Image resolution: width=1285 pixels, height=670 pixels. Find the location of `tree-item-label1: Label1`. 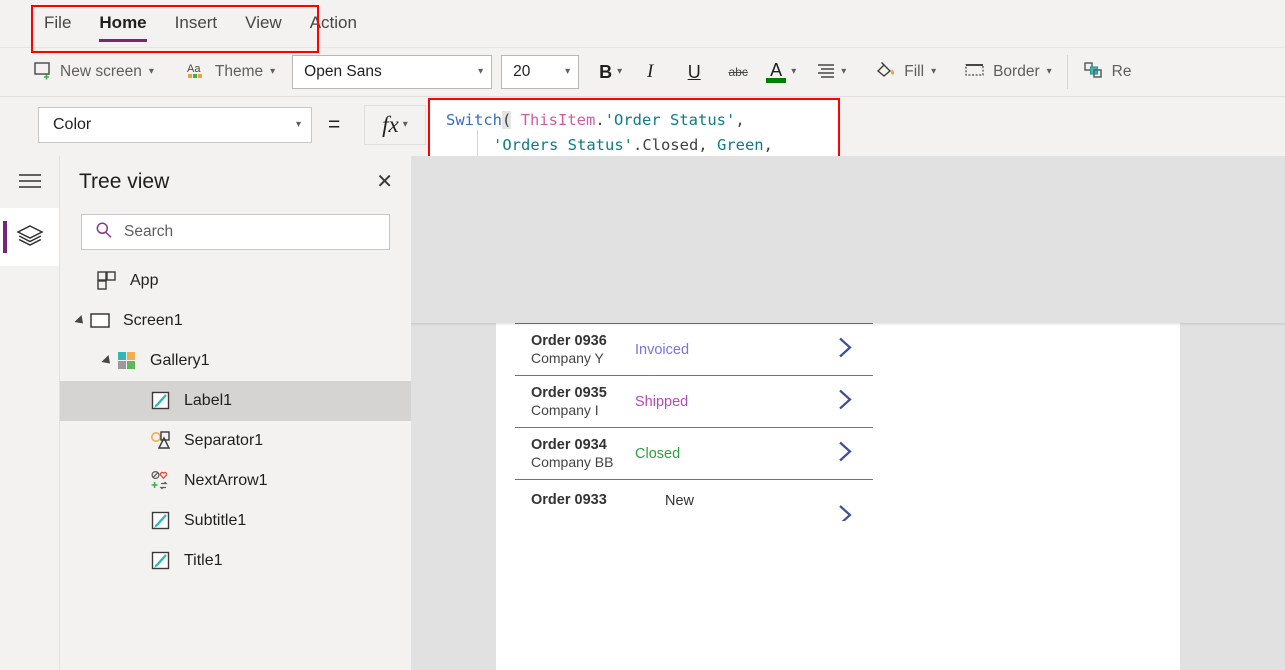

tree-item-label1: Label1 is located at coordinates (235, 401).